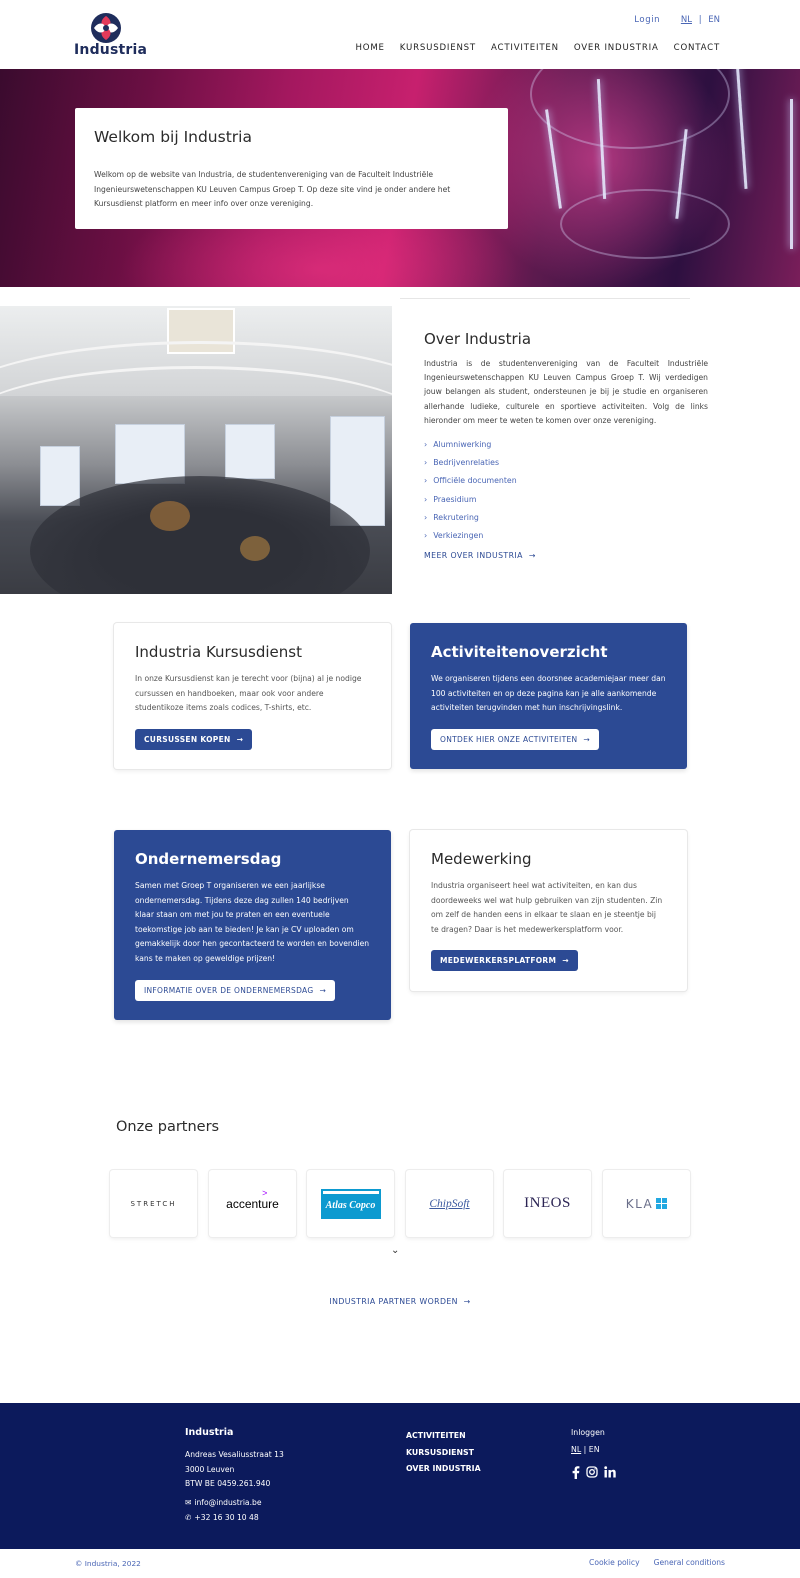 Image resolution: width=800 pixels, height=1578 pixels. Describe the element at coordinates (647, 20) in the screenshot. I see `login-link: Login` at that location.